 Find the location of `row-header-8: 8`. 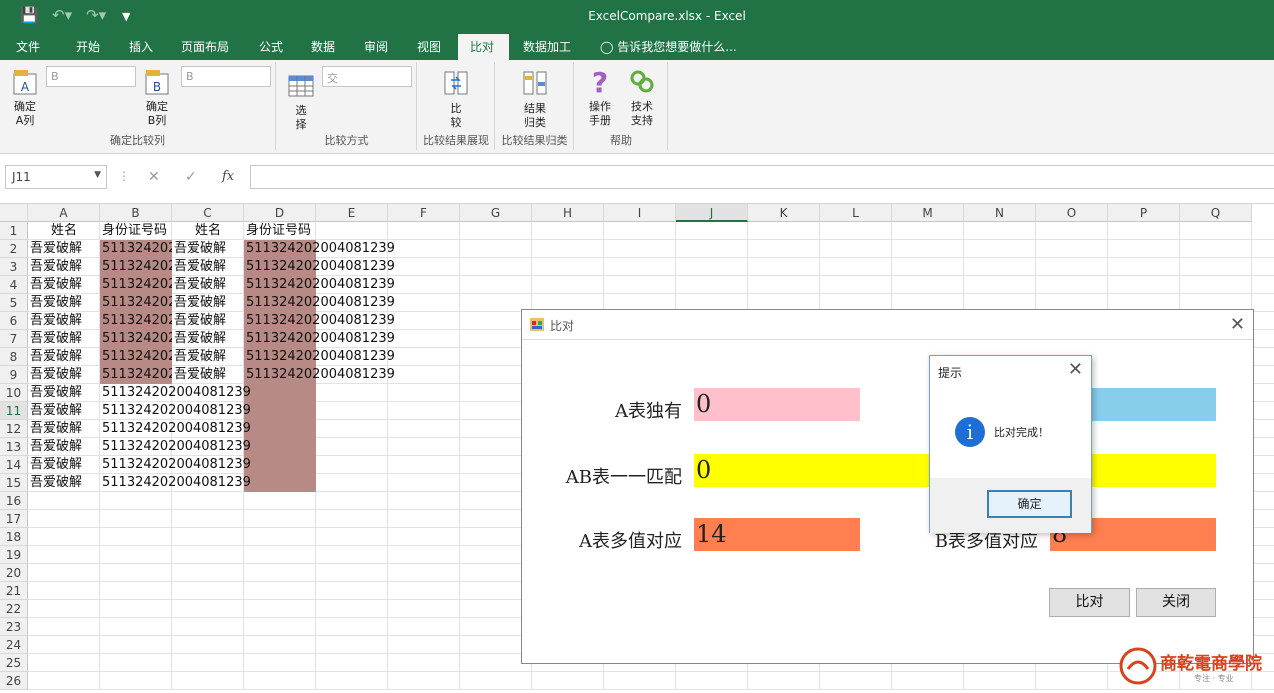

row-header-8: 8 is located at coordinates (14, 357).